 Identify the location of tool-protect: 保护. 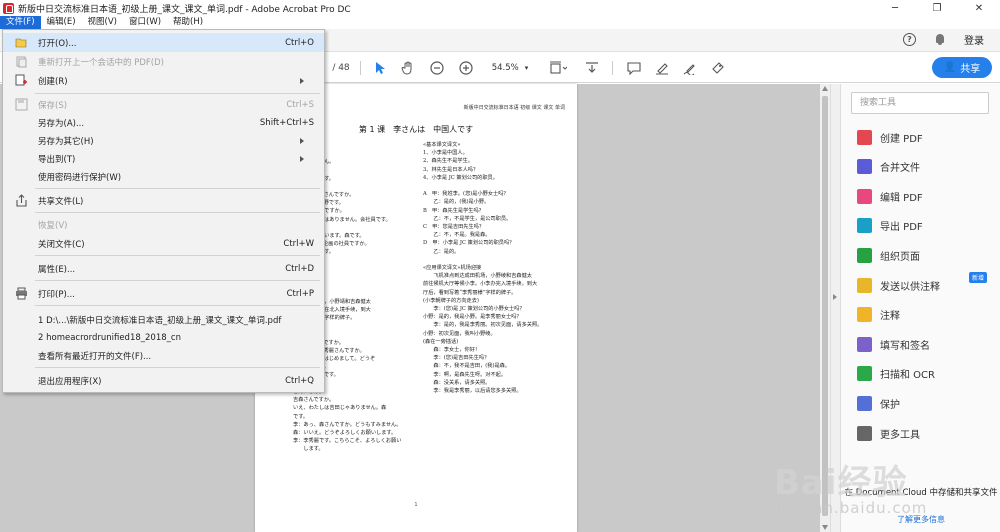
(878, 403).